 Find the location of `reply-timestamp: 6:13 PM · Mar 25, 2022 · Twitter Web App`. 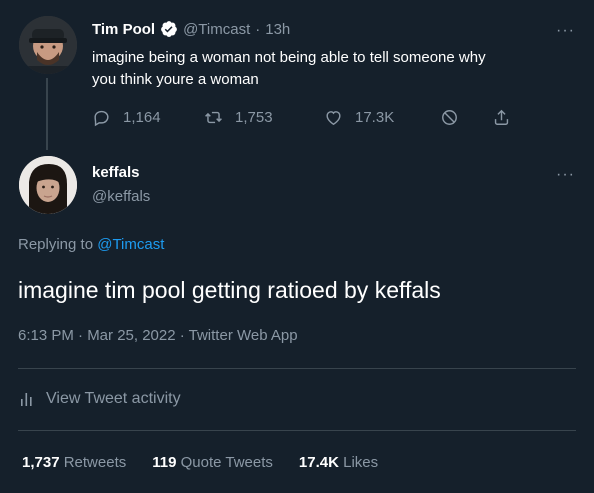

reply-timestamp: 6:13 PM · Mar 25, 2022 · Twitter Web App is located at coordinates (158, 335).